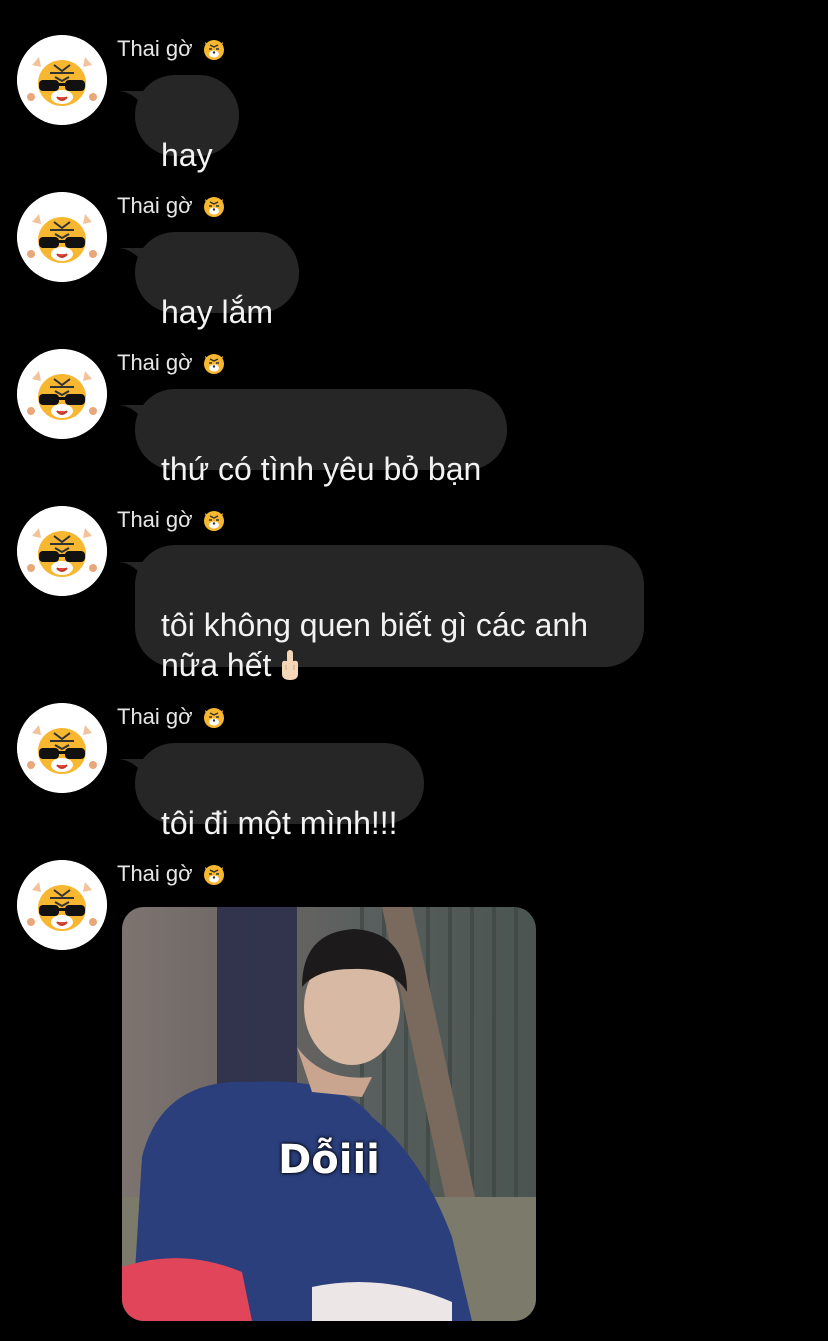 Image resolution: width=828 pixels, height=1341 pixels. Describe the element at coordinates (374, 645) in the screenshot. I see `message-text: tôi không quen biết gì các anh nữa hết` at that location.